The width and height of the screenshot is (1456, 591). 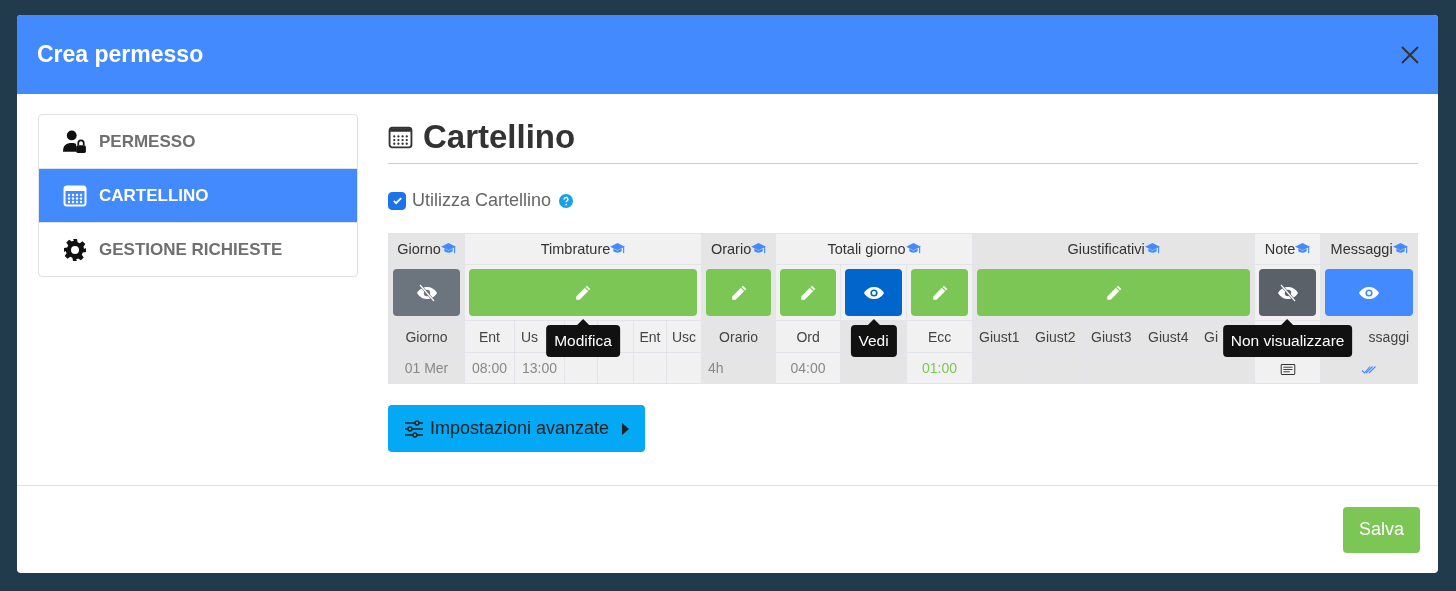 I want to click on column-header: Ecc, so click(x=939, y=336).